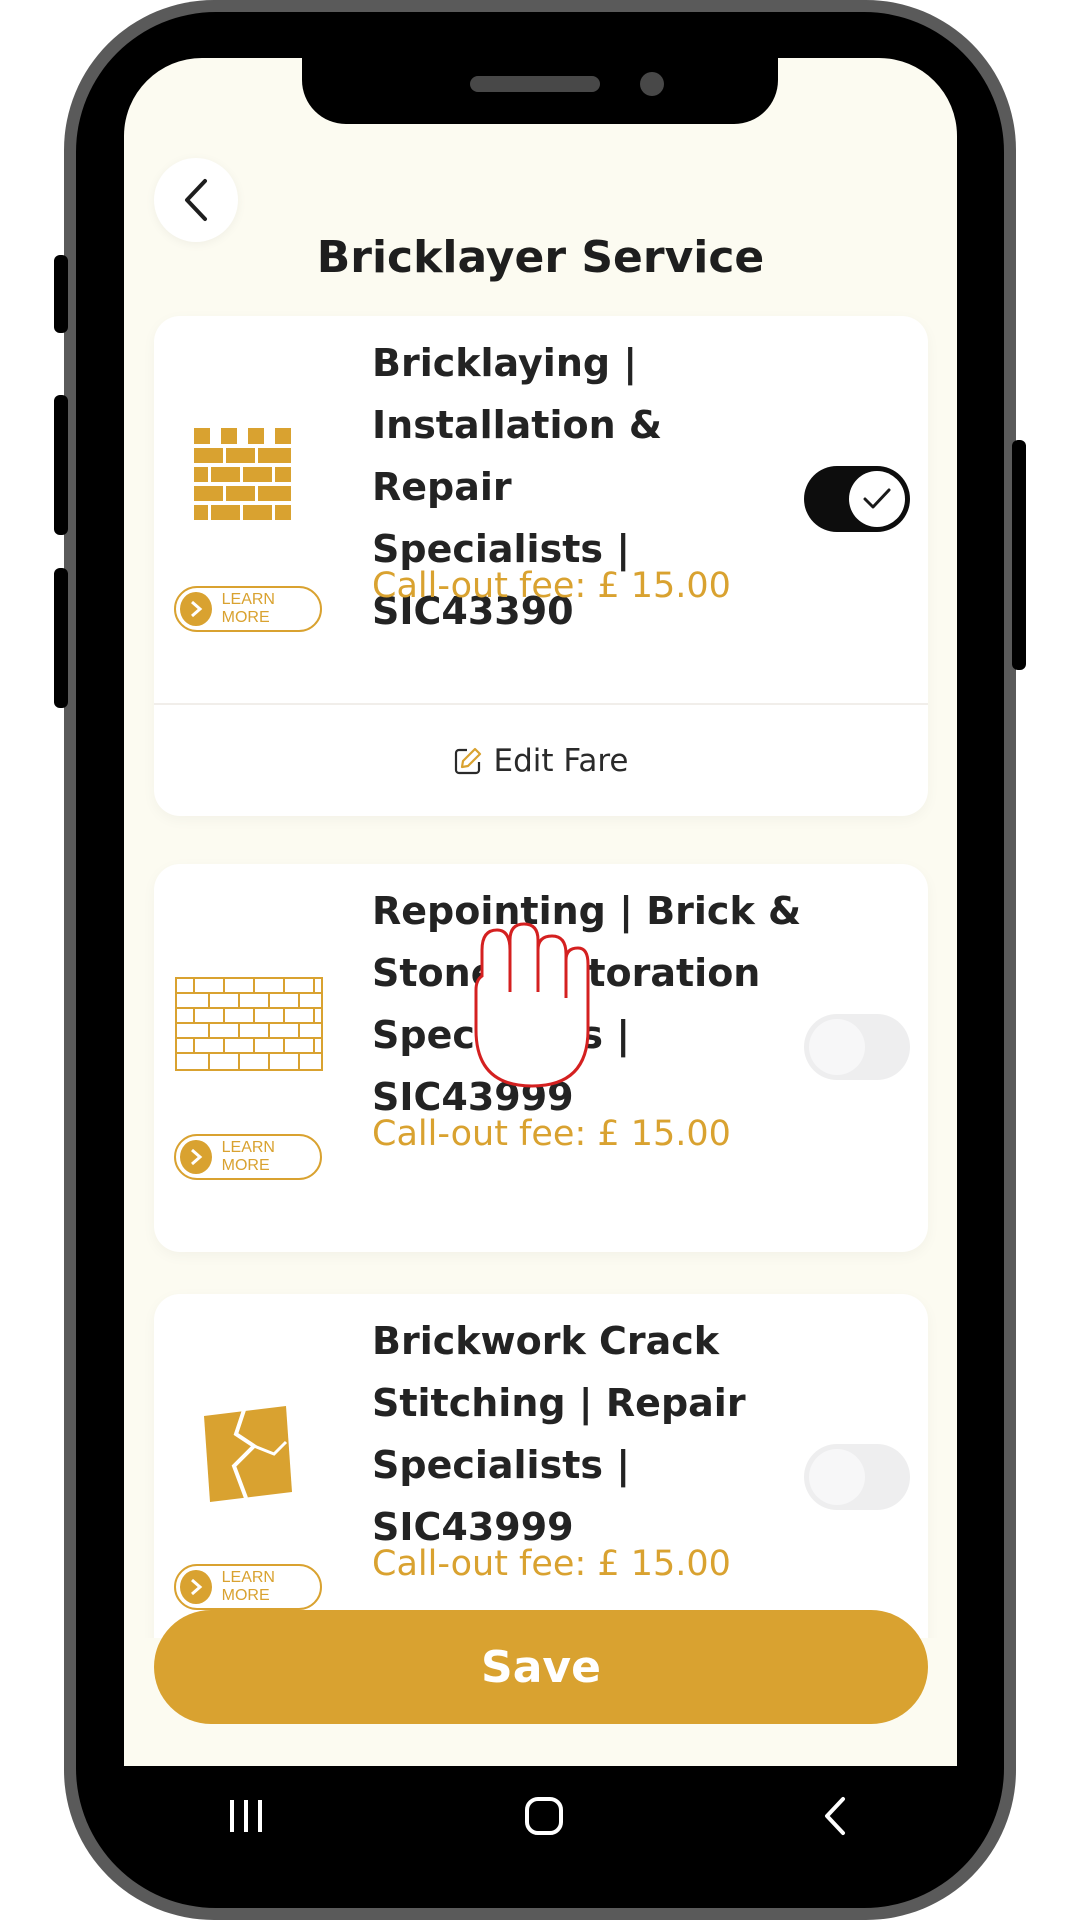 Image resolution: width=1080 pixels, height=1920 pixels. Describe the element at coordinates (248, 1454) in the screenshot. I see `cracked-wall-icon` at that location.